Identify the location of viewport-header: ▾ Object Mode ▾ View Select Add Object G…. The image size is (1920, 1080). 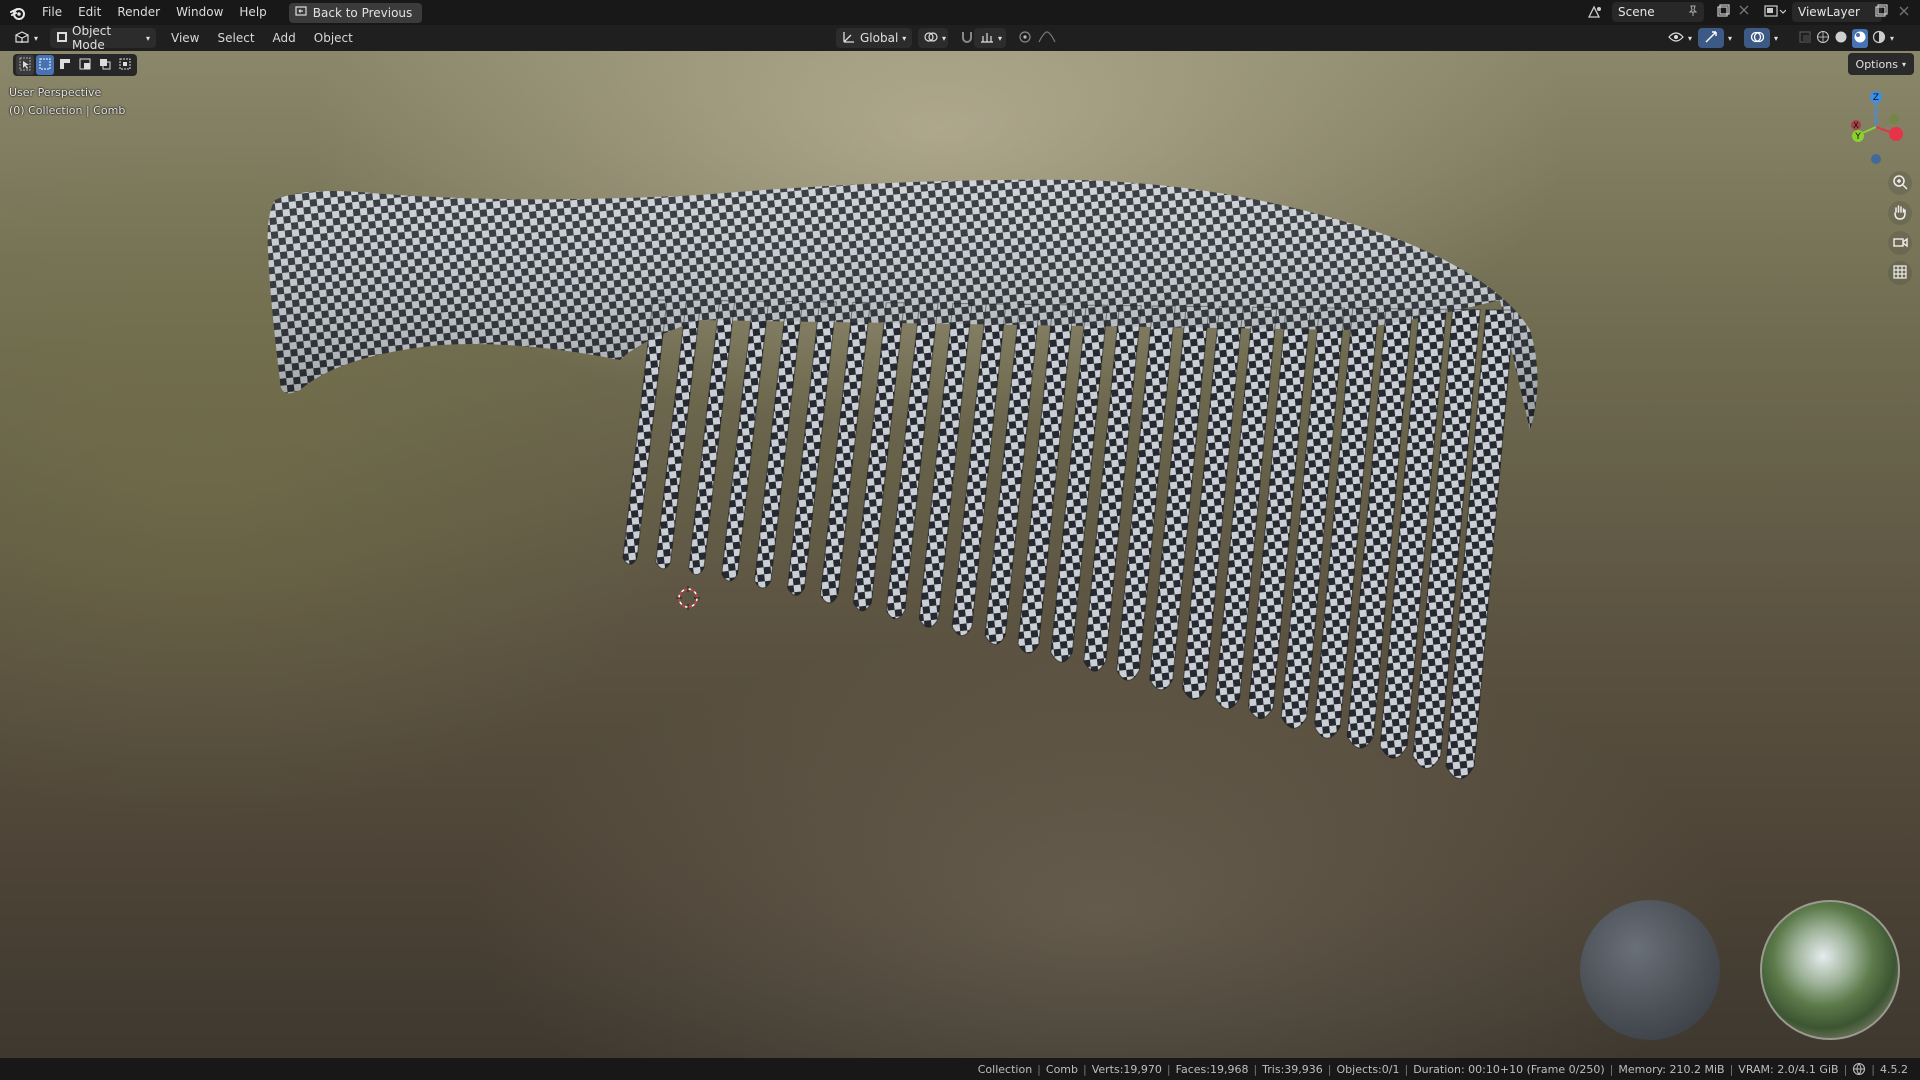
(960, 38).